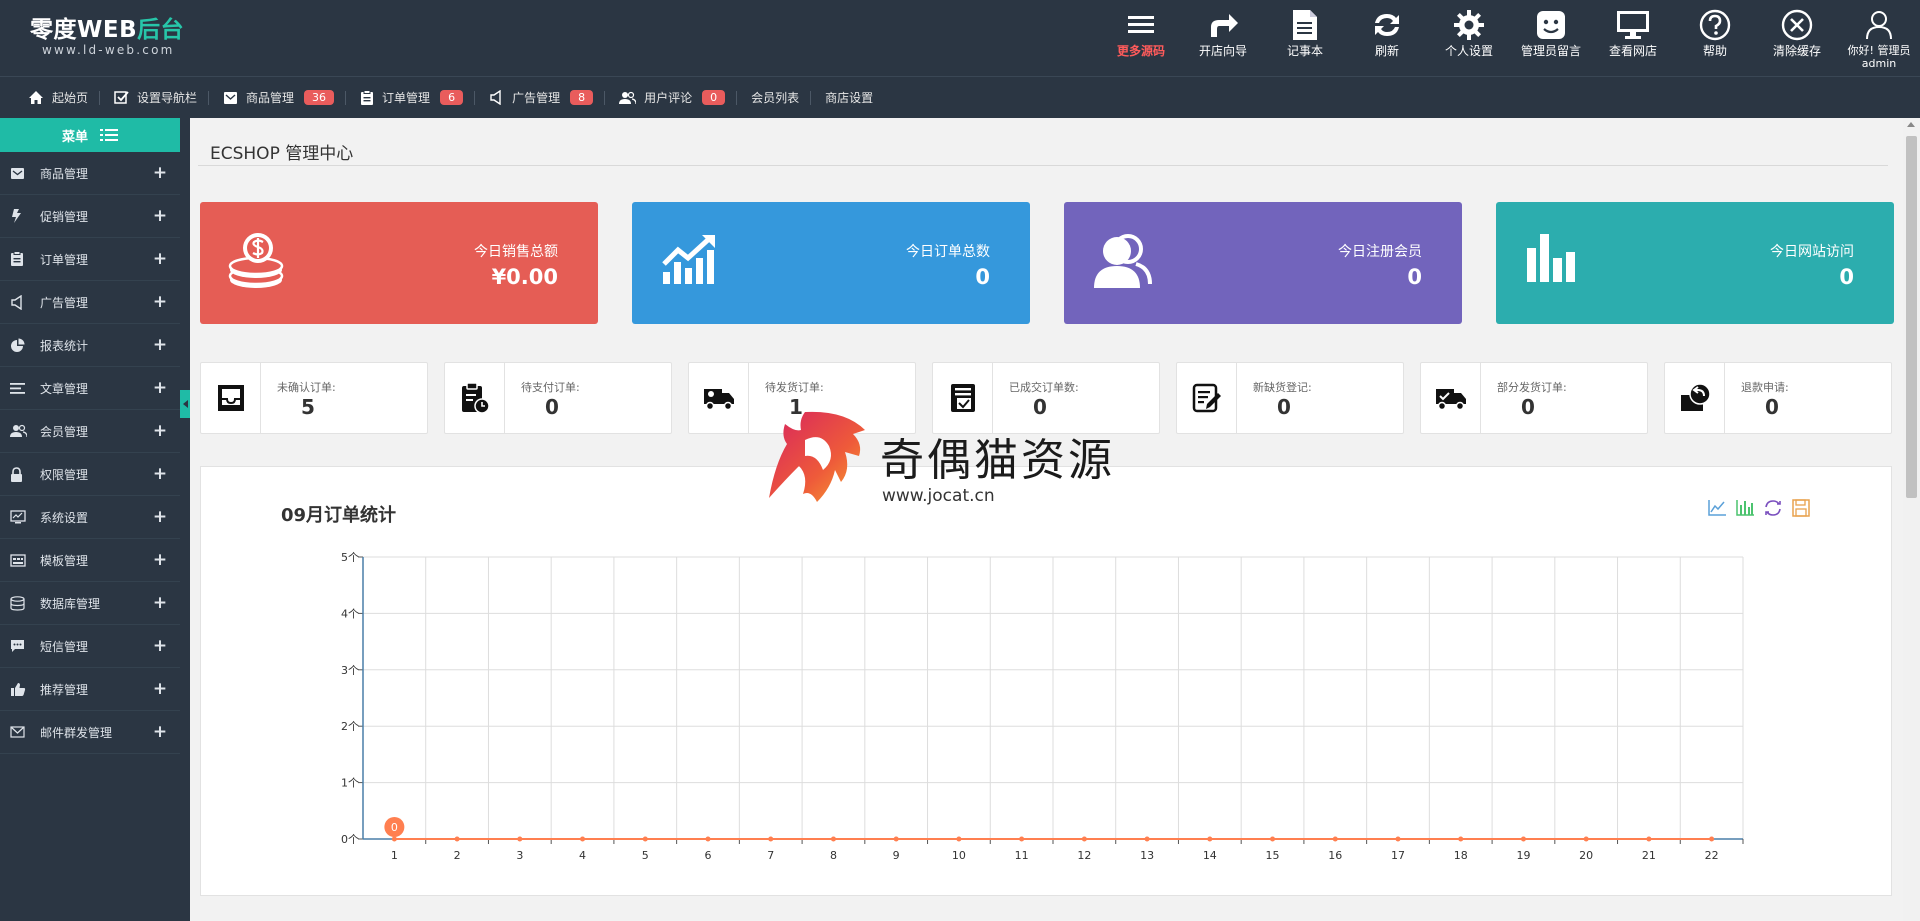  What do you see at coordinates (1451, 398) in the screenshot?
I see `truck-partial-icon` at bounding box center [1451, 398].